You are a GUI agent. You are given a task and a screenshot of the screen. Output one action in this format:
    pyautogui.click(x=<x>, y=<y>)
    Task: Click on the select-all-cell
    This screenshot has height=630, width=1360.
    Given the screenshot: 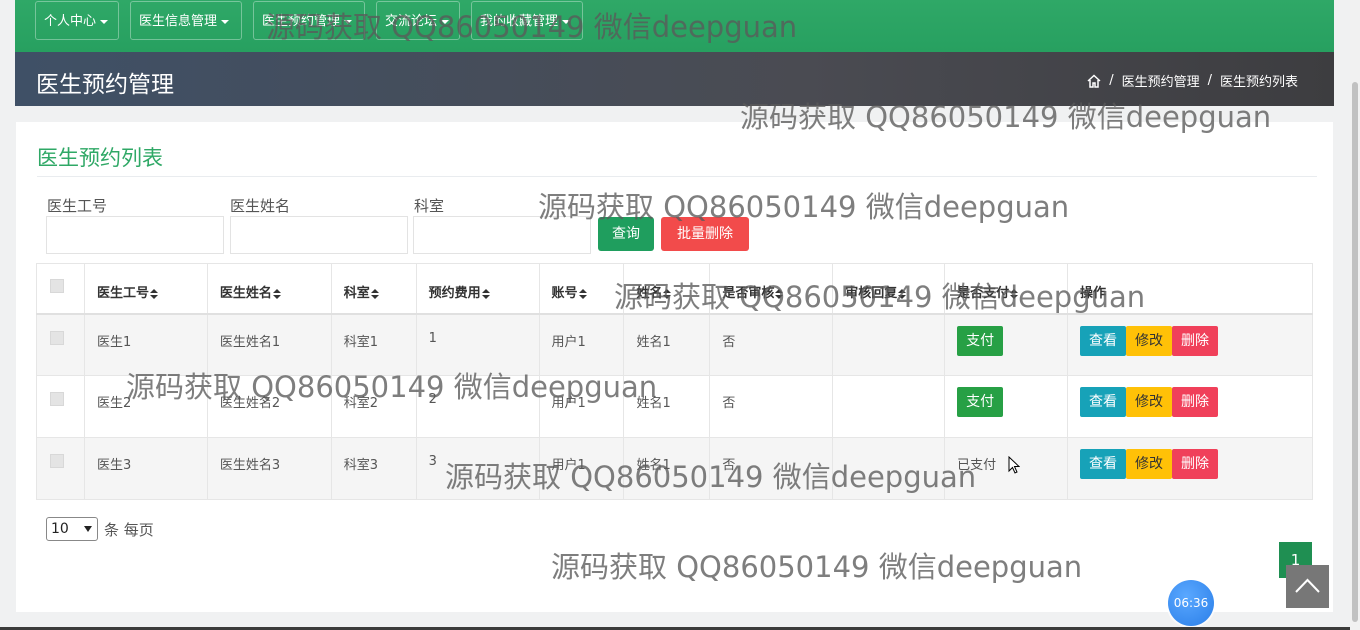 What is the action you would take?
    pyautogui.click(x=60, y=289)
    